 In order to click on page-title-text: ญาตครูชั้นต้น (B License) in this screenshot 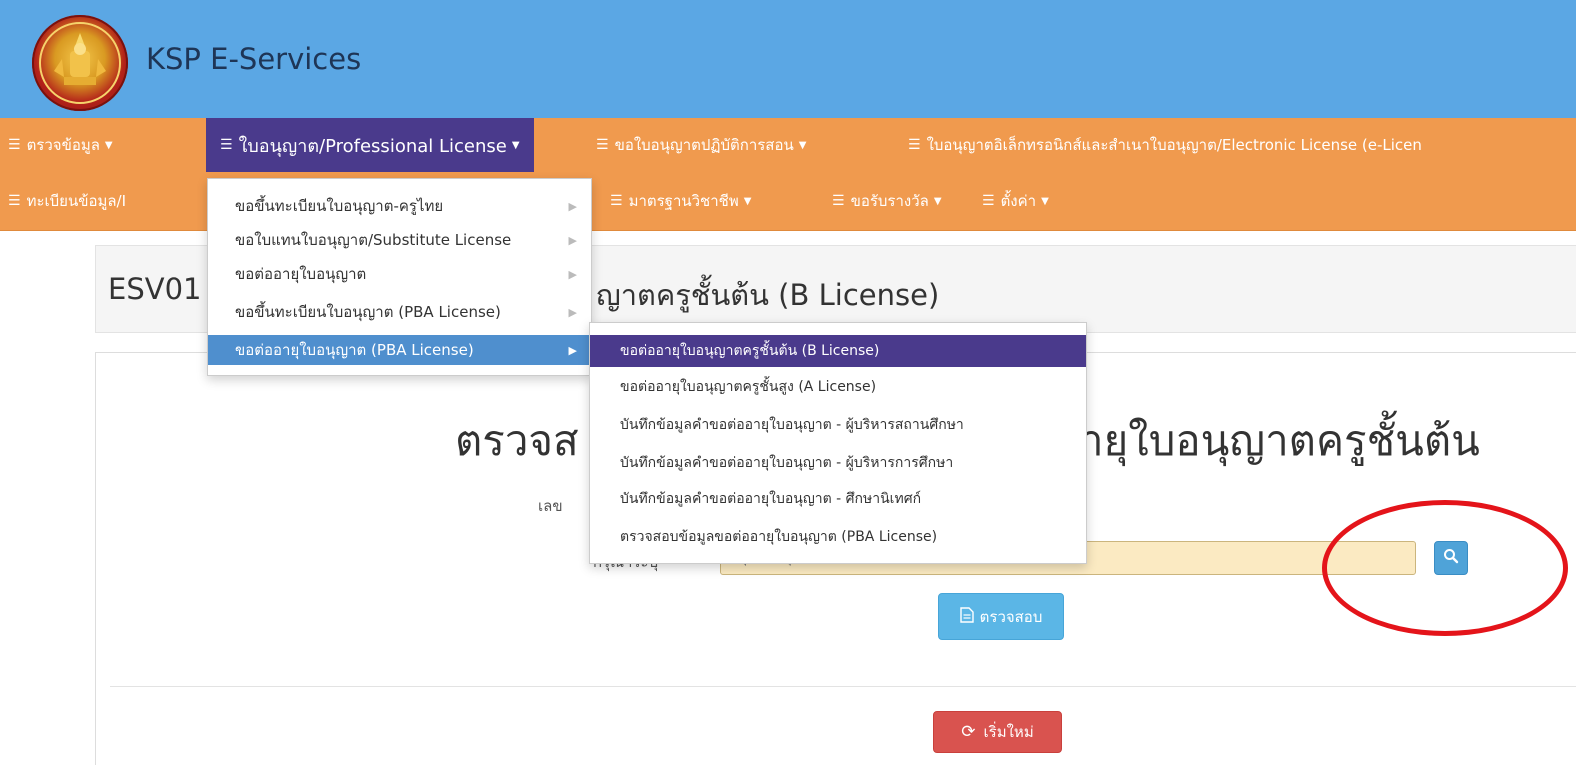, I will do `click(768, 295)`.